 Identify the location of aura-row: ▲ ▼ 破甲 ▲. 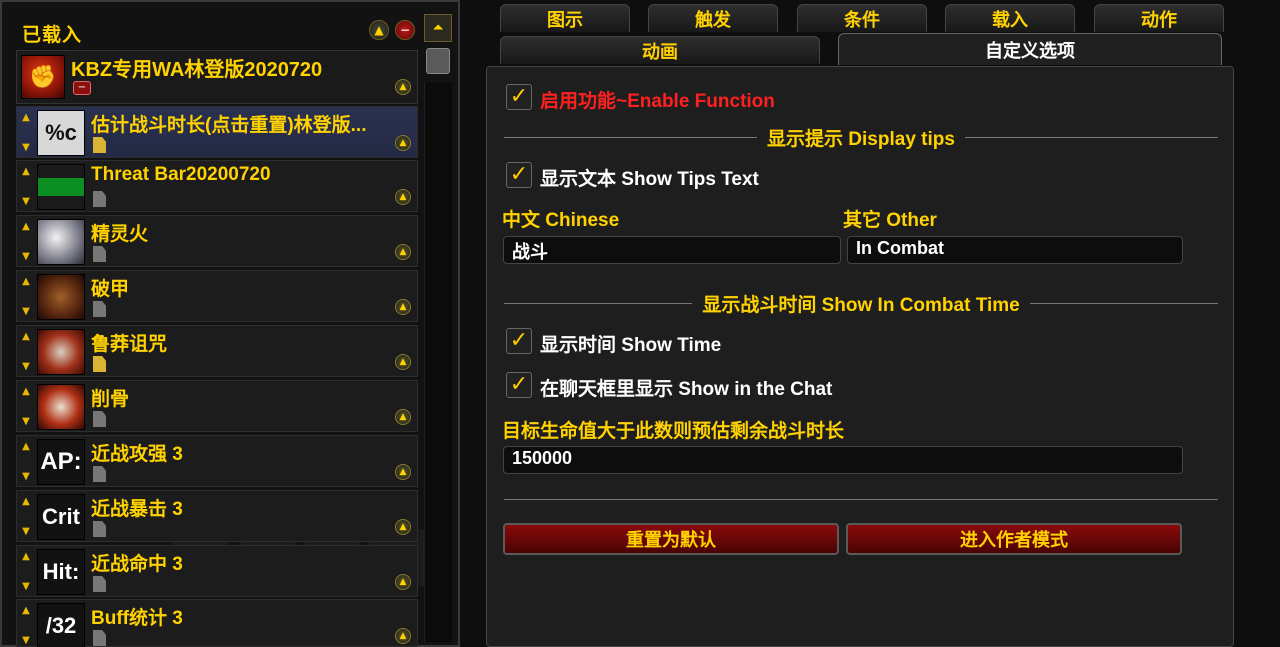
(217, 296).